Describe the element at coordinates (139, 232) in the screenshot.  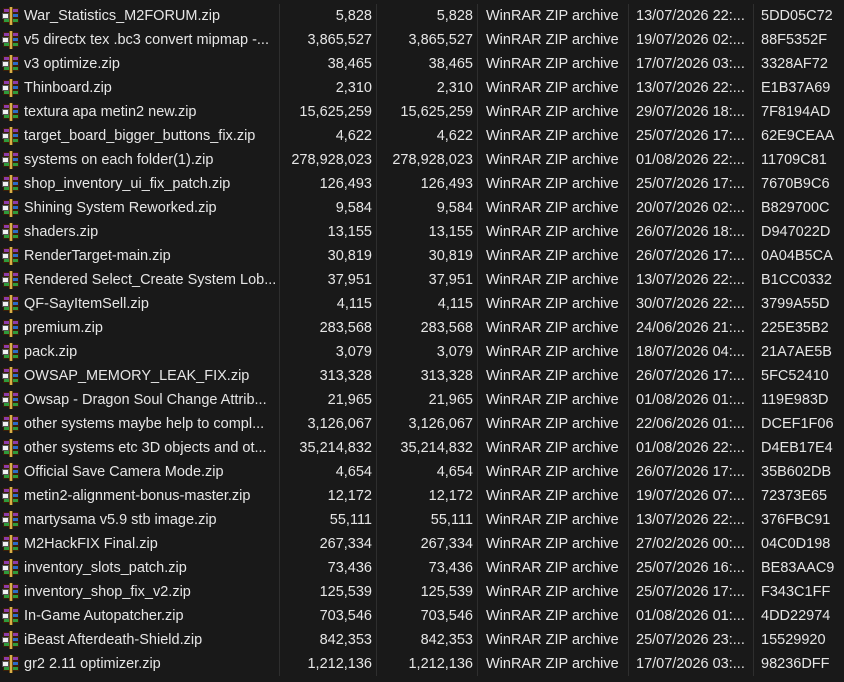
I see `file-name-cell: shaders.zip` at that location.